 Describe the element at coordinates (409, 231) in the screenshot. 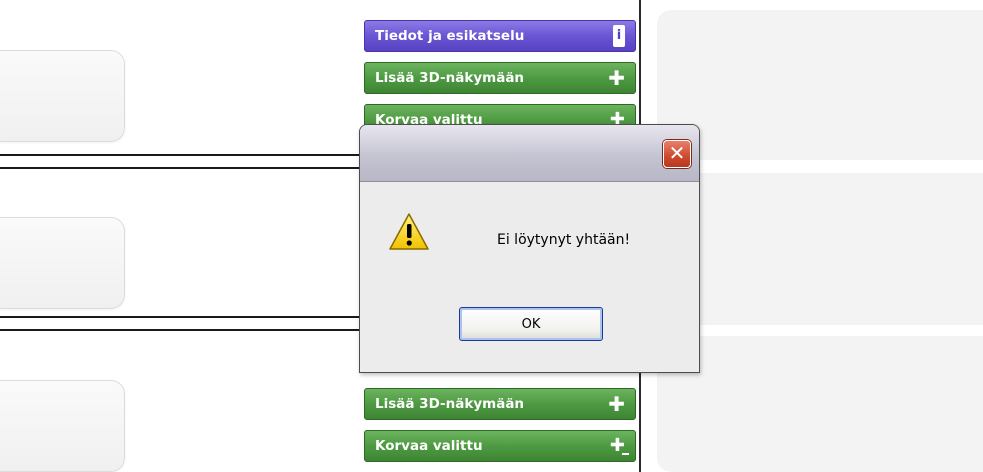

I see `warning-icon` at that location.